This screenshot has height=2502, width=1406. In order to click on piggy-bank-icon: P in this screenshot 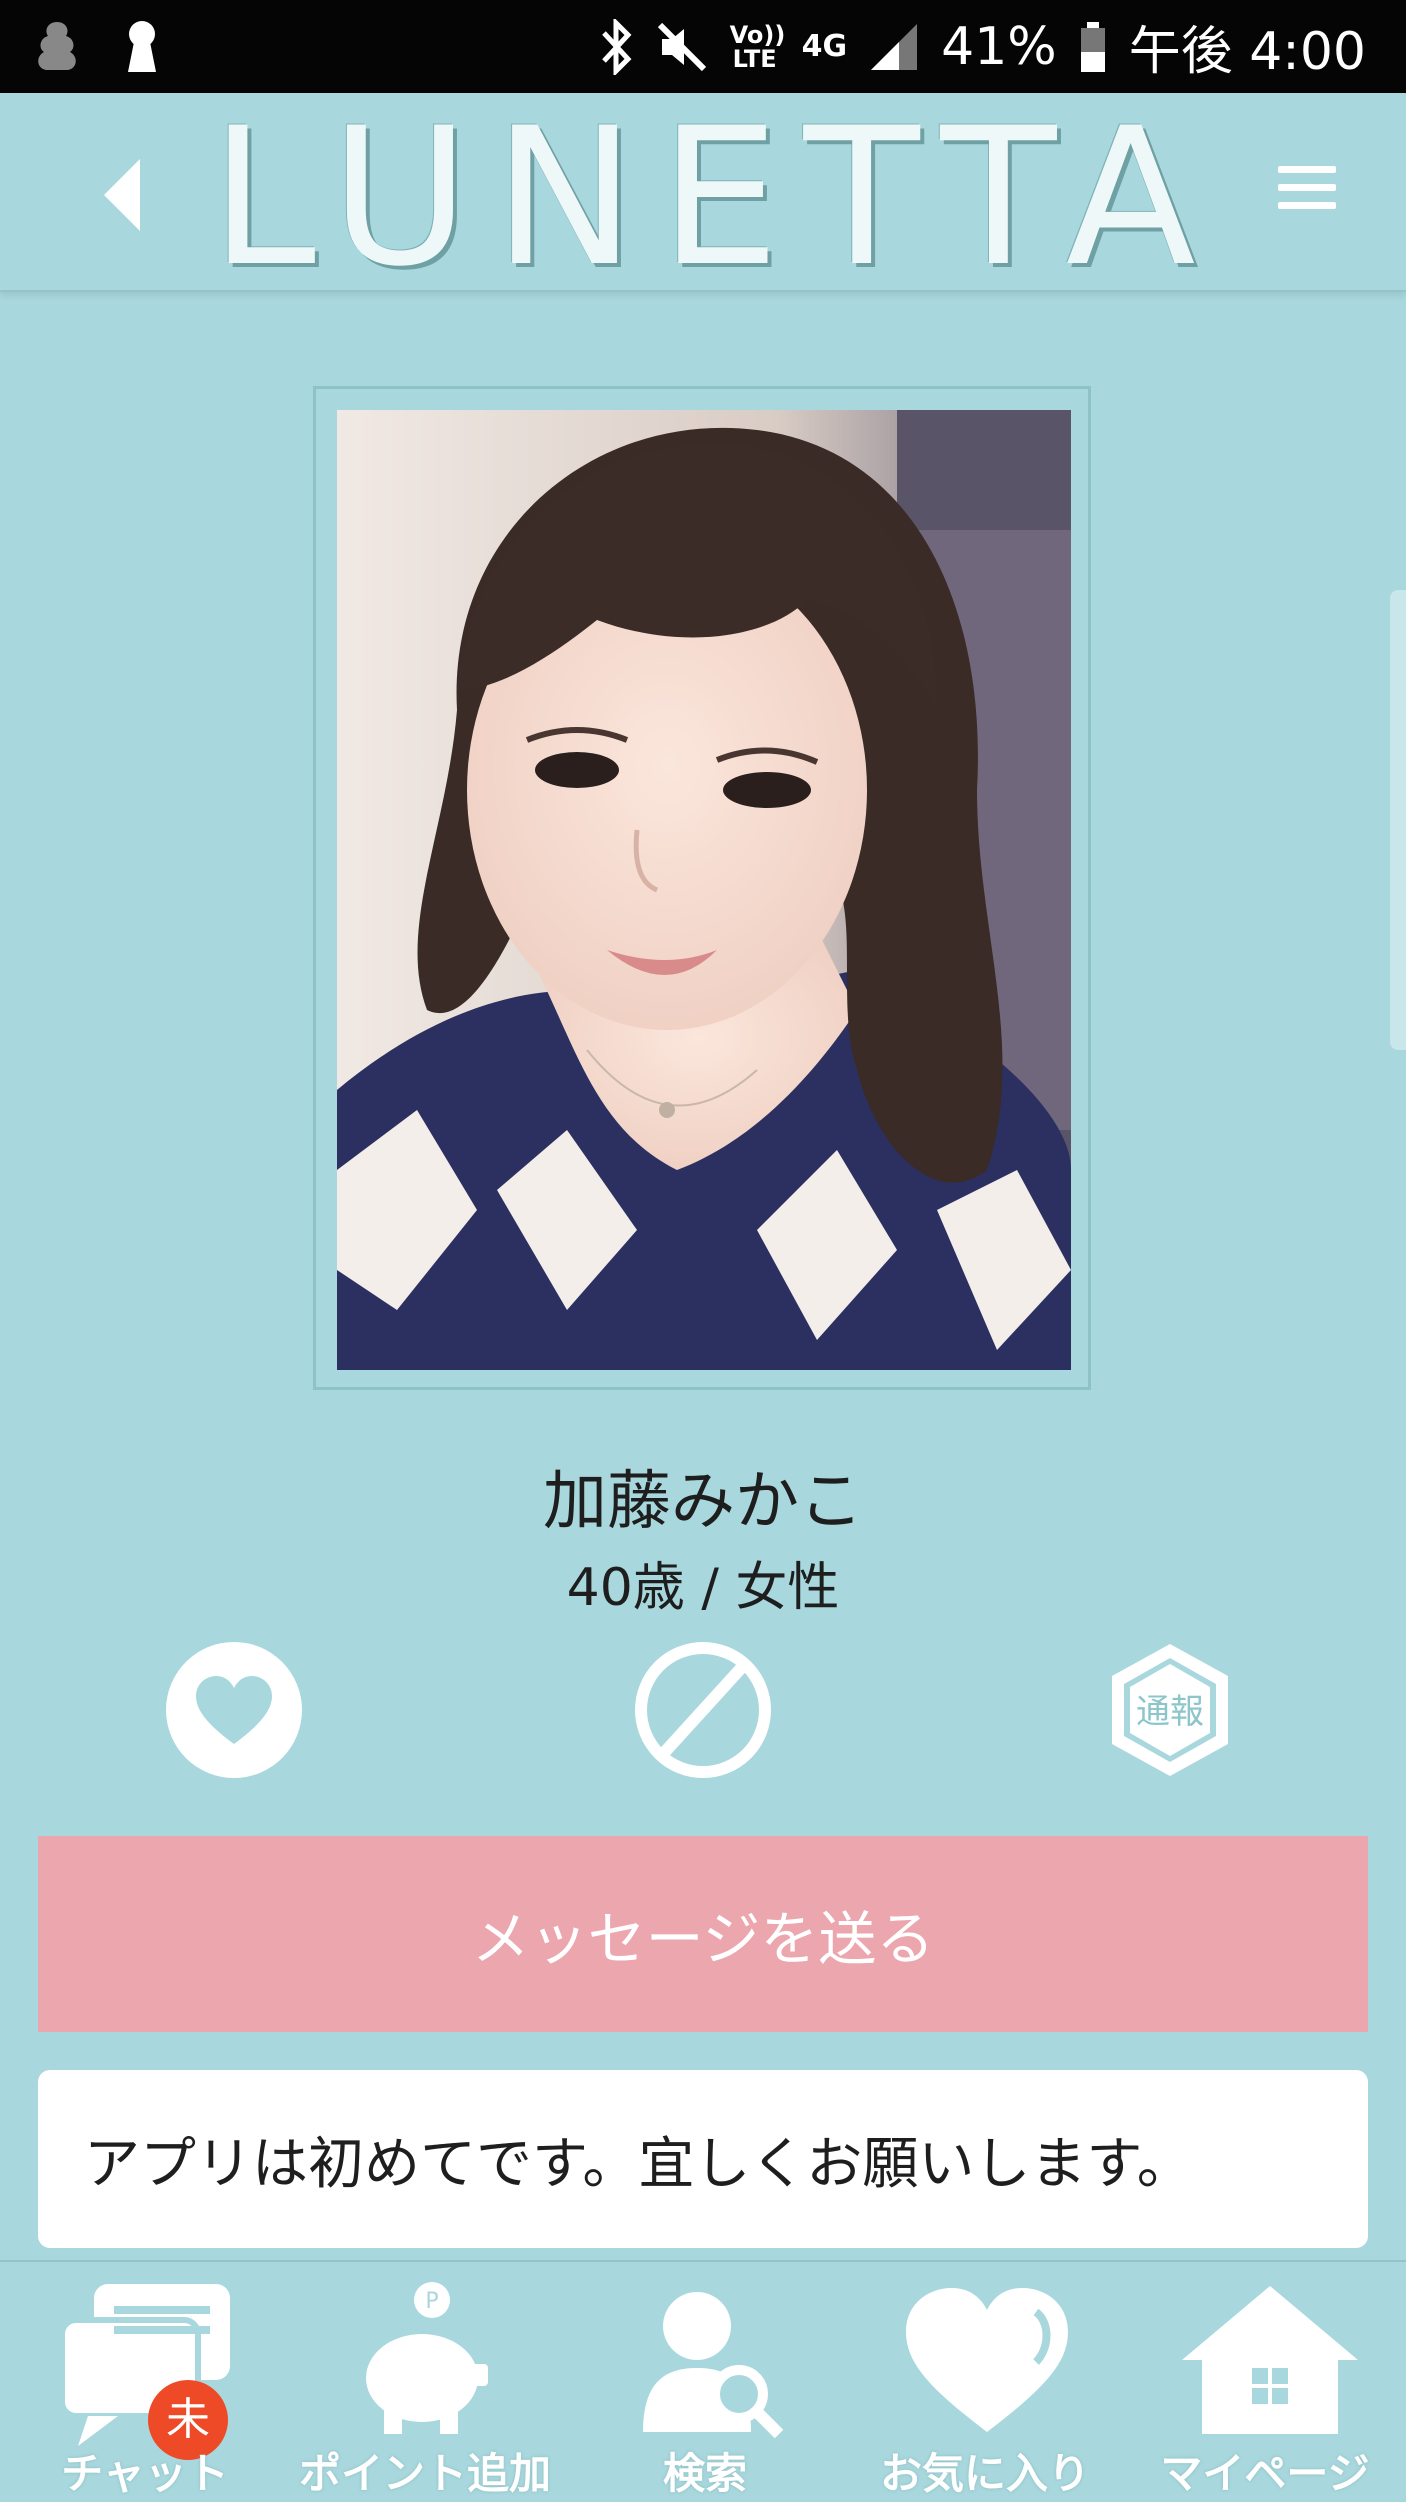, I will do `click(427, 2358)`.